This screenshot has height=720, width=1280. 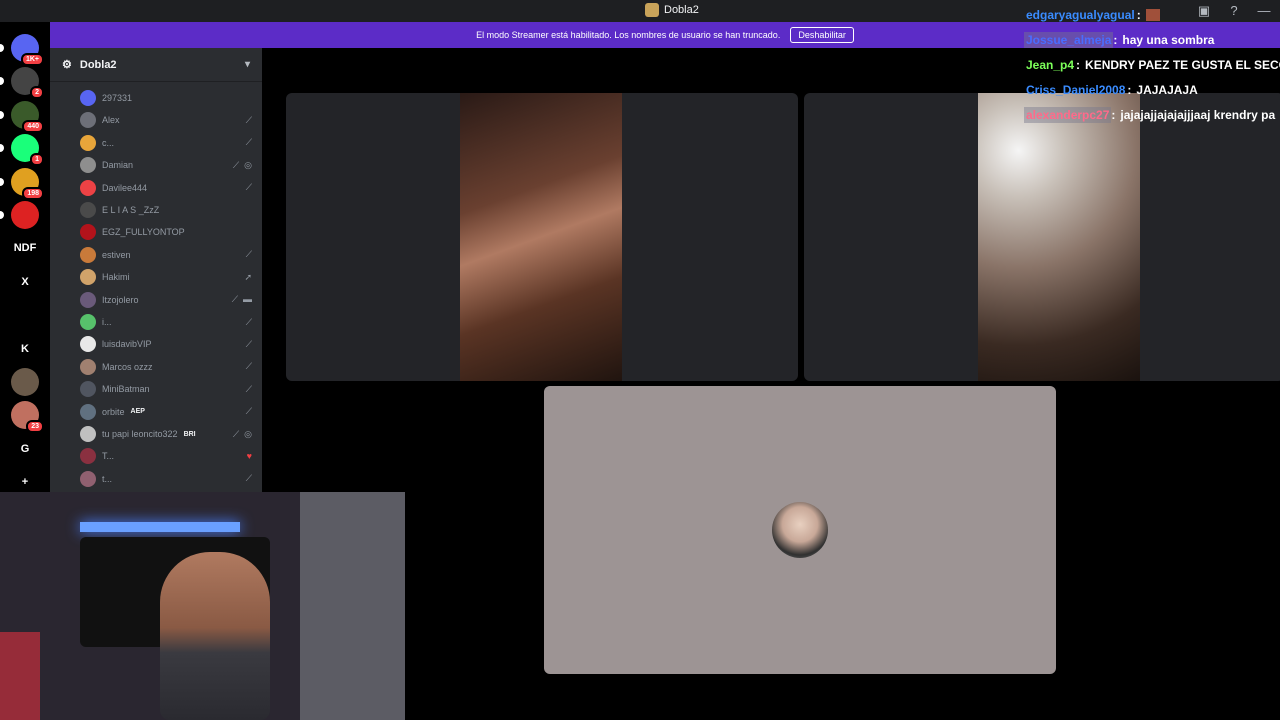 What do you see at coordinates (1182, 64) in the screenshot?
I see `chat-text: KENDRY PAEZ TE GUSTA EL SECO` at bounding box center [1182, 64].